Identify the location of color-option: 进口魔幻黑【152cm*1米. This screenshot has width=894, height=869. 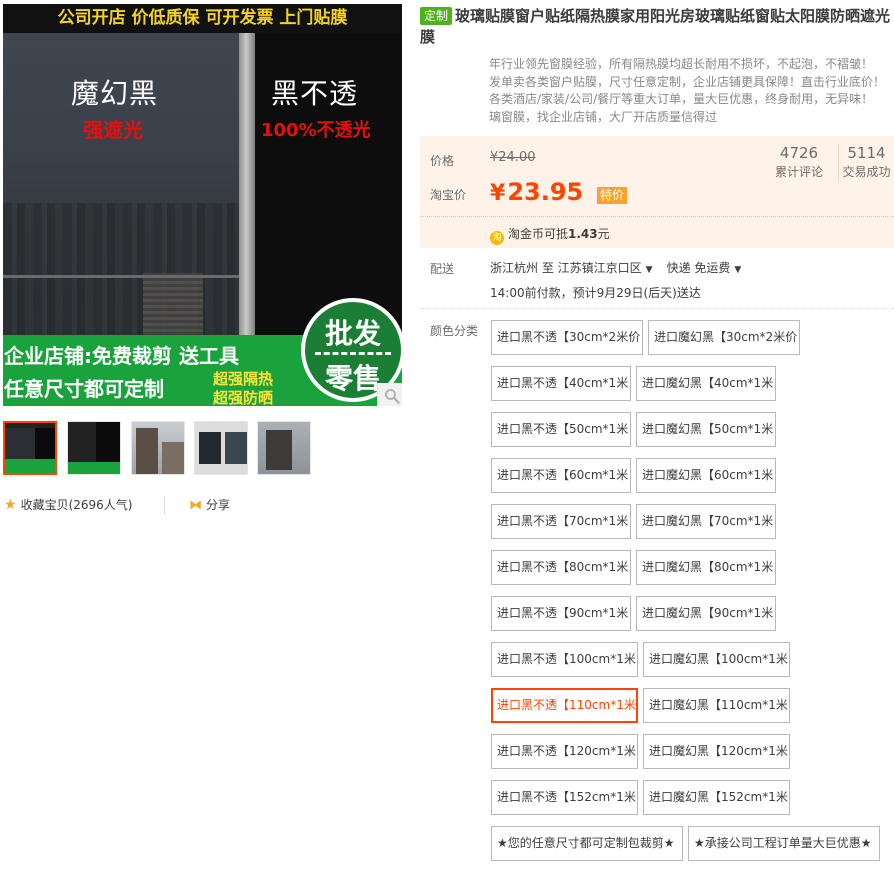
(716, 797).